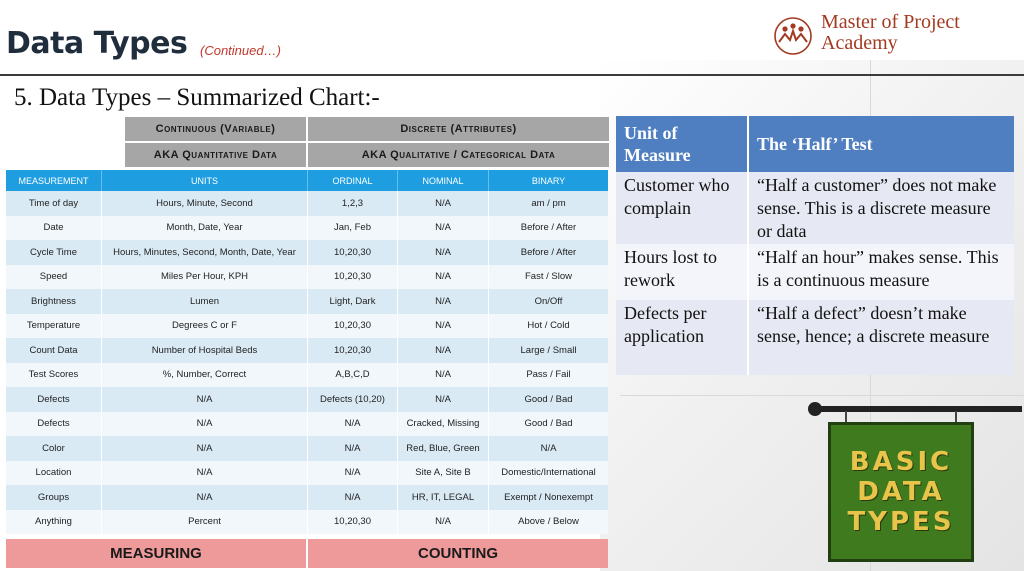 The image size is (1024, 571). I want to click on unit-cell: Defects per application, so click(682, 337).